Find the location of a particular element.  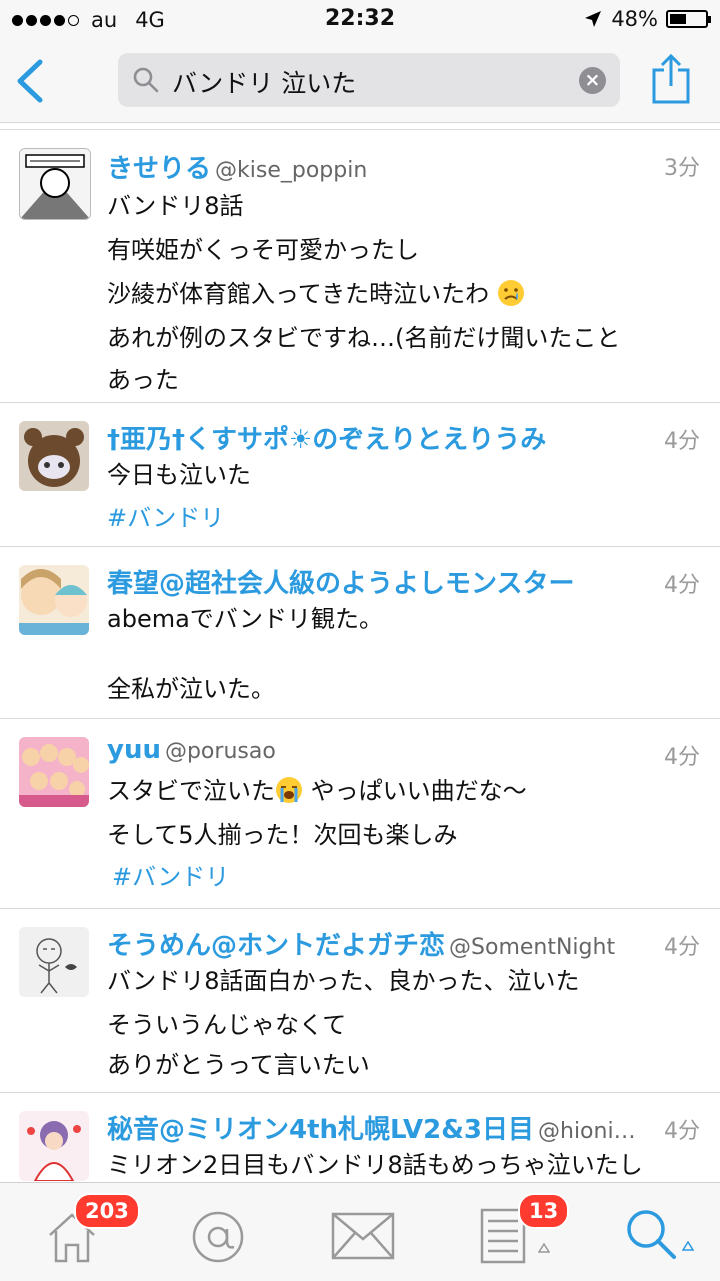

tweet-header: きせりる @kise_poppin is located at coordinates (403, 166).